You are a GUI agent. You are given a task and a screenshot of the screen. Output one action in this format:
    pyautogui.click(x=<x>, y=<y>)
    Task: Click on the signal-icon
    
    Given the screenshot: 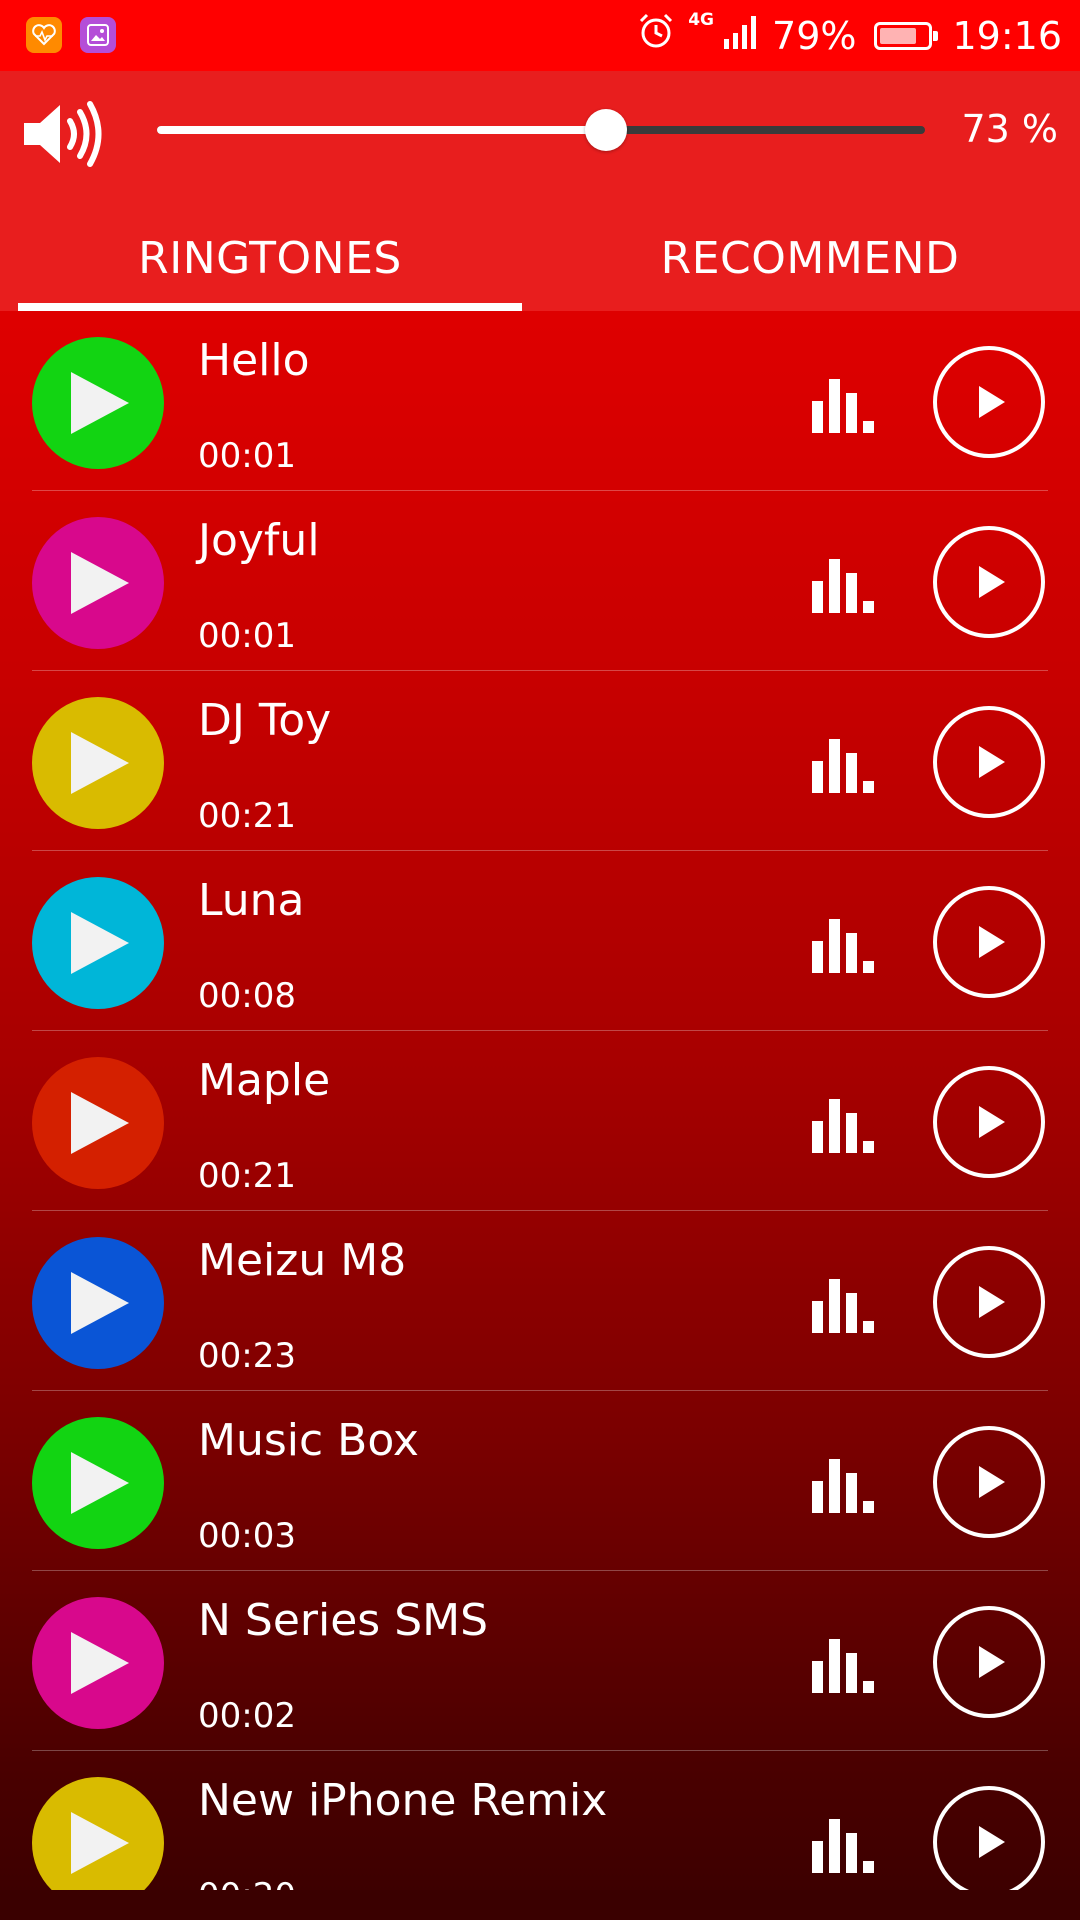 What is the action you would take?
    pyautogui.click(x=740, y=35)
    